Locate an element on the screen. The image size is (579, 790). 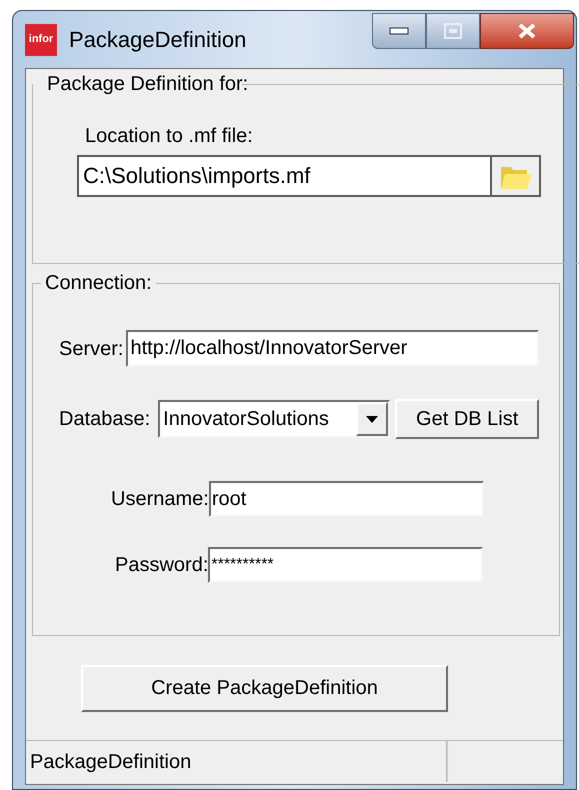
server-field: http://localhost/InnovatorServer is located at coordinates (333, 348).